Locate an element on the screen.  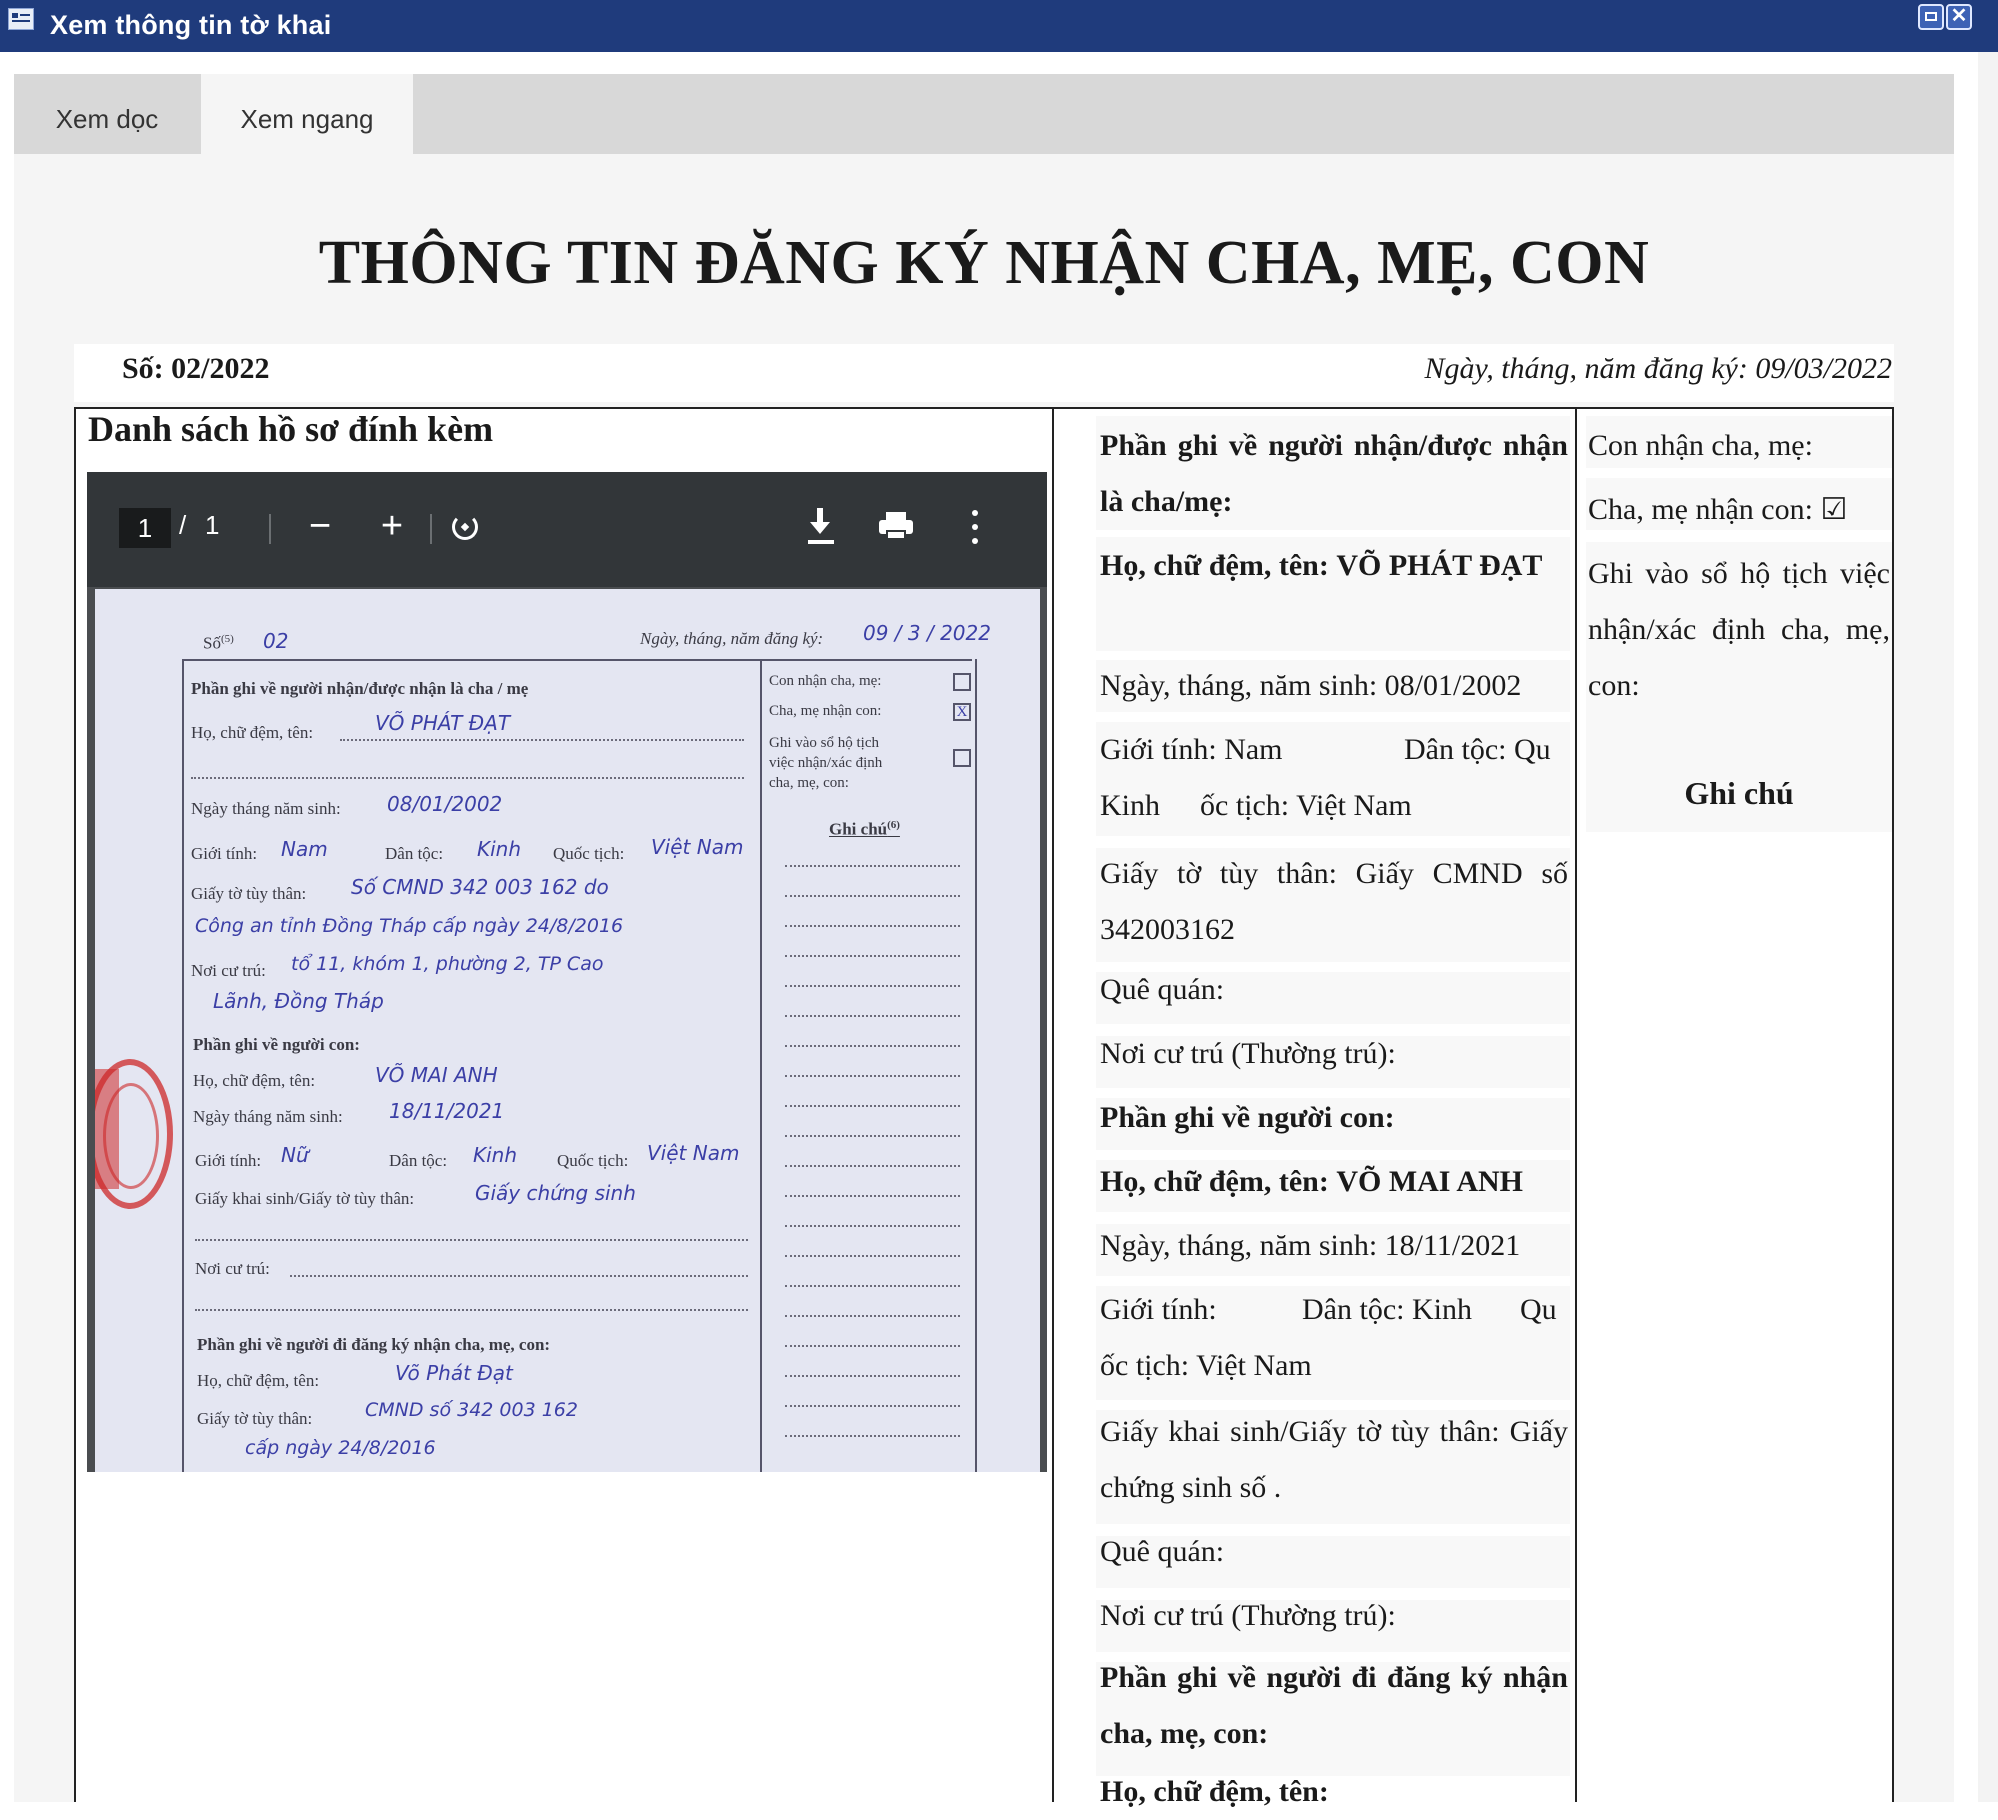
zoom-out-icon: − is located at coordinates (320, 526).